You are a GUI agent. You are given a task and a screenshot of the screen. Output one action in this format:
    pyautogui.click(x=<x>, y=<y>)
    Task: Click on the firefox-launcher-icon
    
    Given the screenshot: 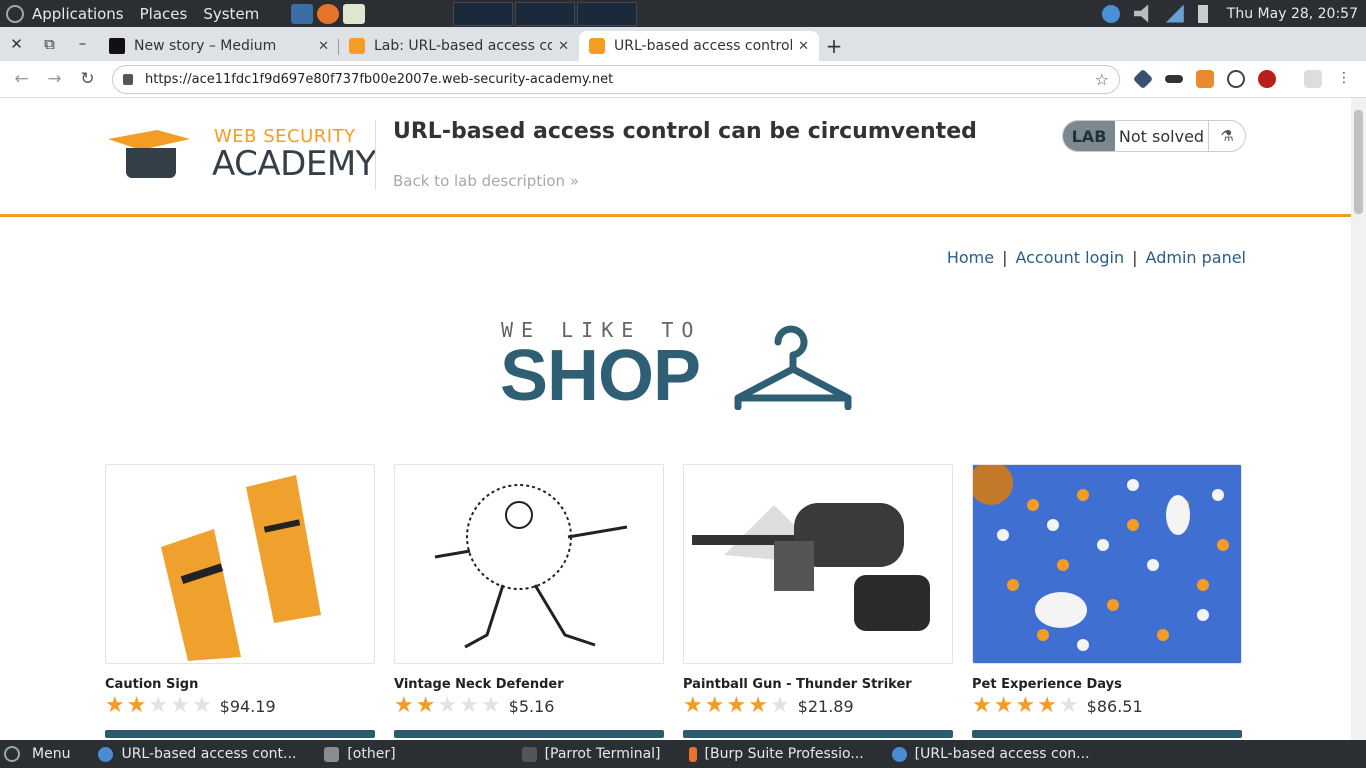 What is the action you would take?
    pyautogui.click(x=328, y=13)
    